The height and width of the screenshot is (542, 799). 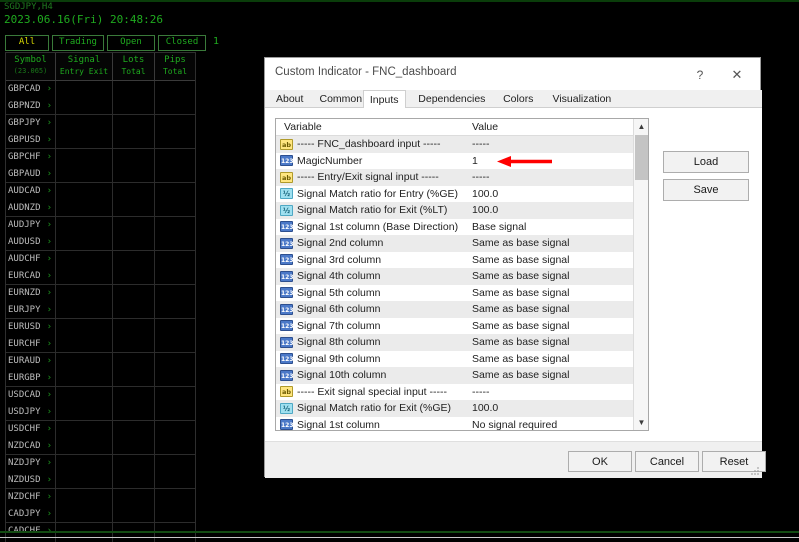 I want to click on dialog-title-bar: Custom Indicator - FNC_dashboard ? ✕, so click(x=512, y=74).